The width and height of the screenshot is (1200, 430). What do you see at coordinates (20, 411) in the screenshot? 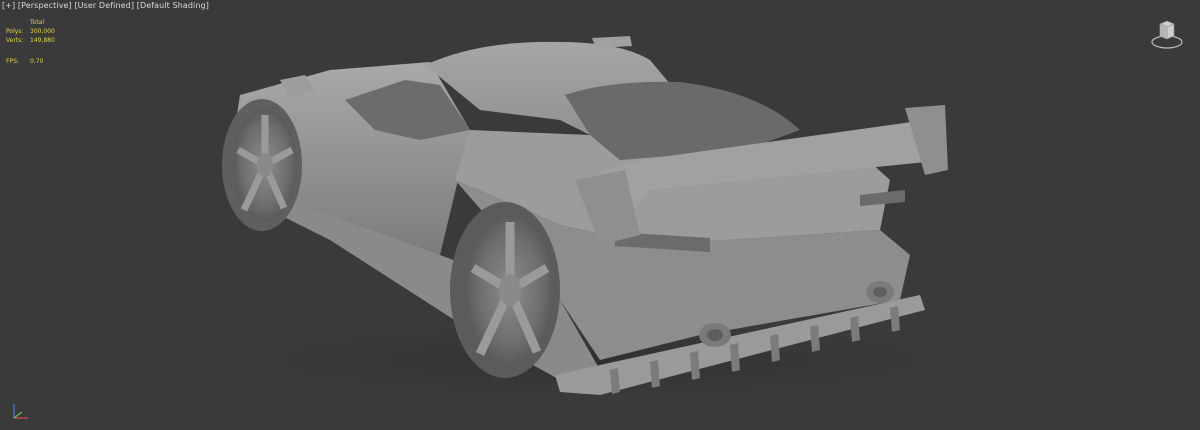
I see `axis-gizmo-icon` at bounding box center [20, 411].